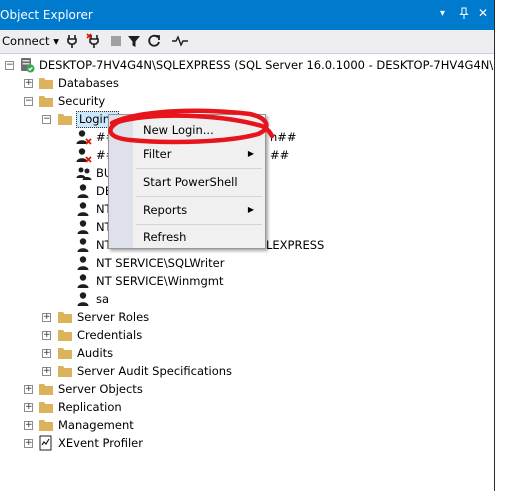  Describe the element at coordinates (442, 13) in the screenshot. I see `window-position-icon: ▾` at that location.